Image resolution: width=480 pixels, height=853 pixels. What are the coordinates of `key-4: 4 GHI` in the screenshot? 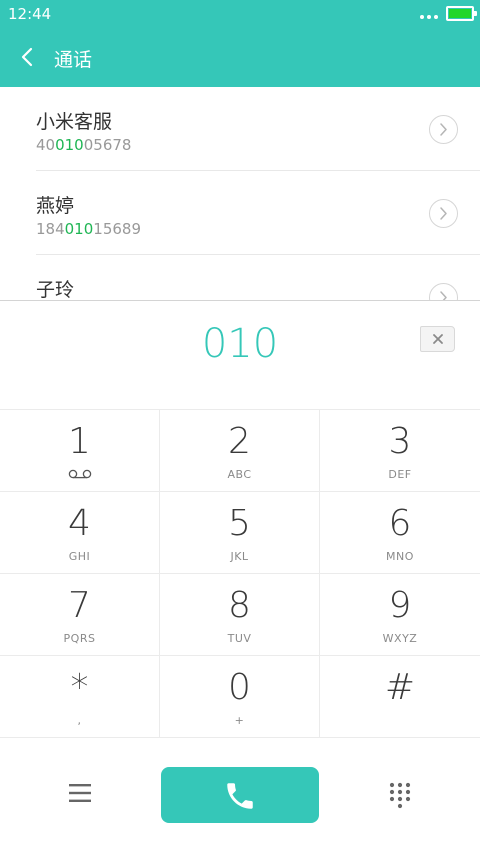 It's located at (80, 533).